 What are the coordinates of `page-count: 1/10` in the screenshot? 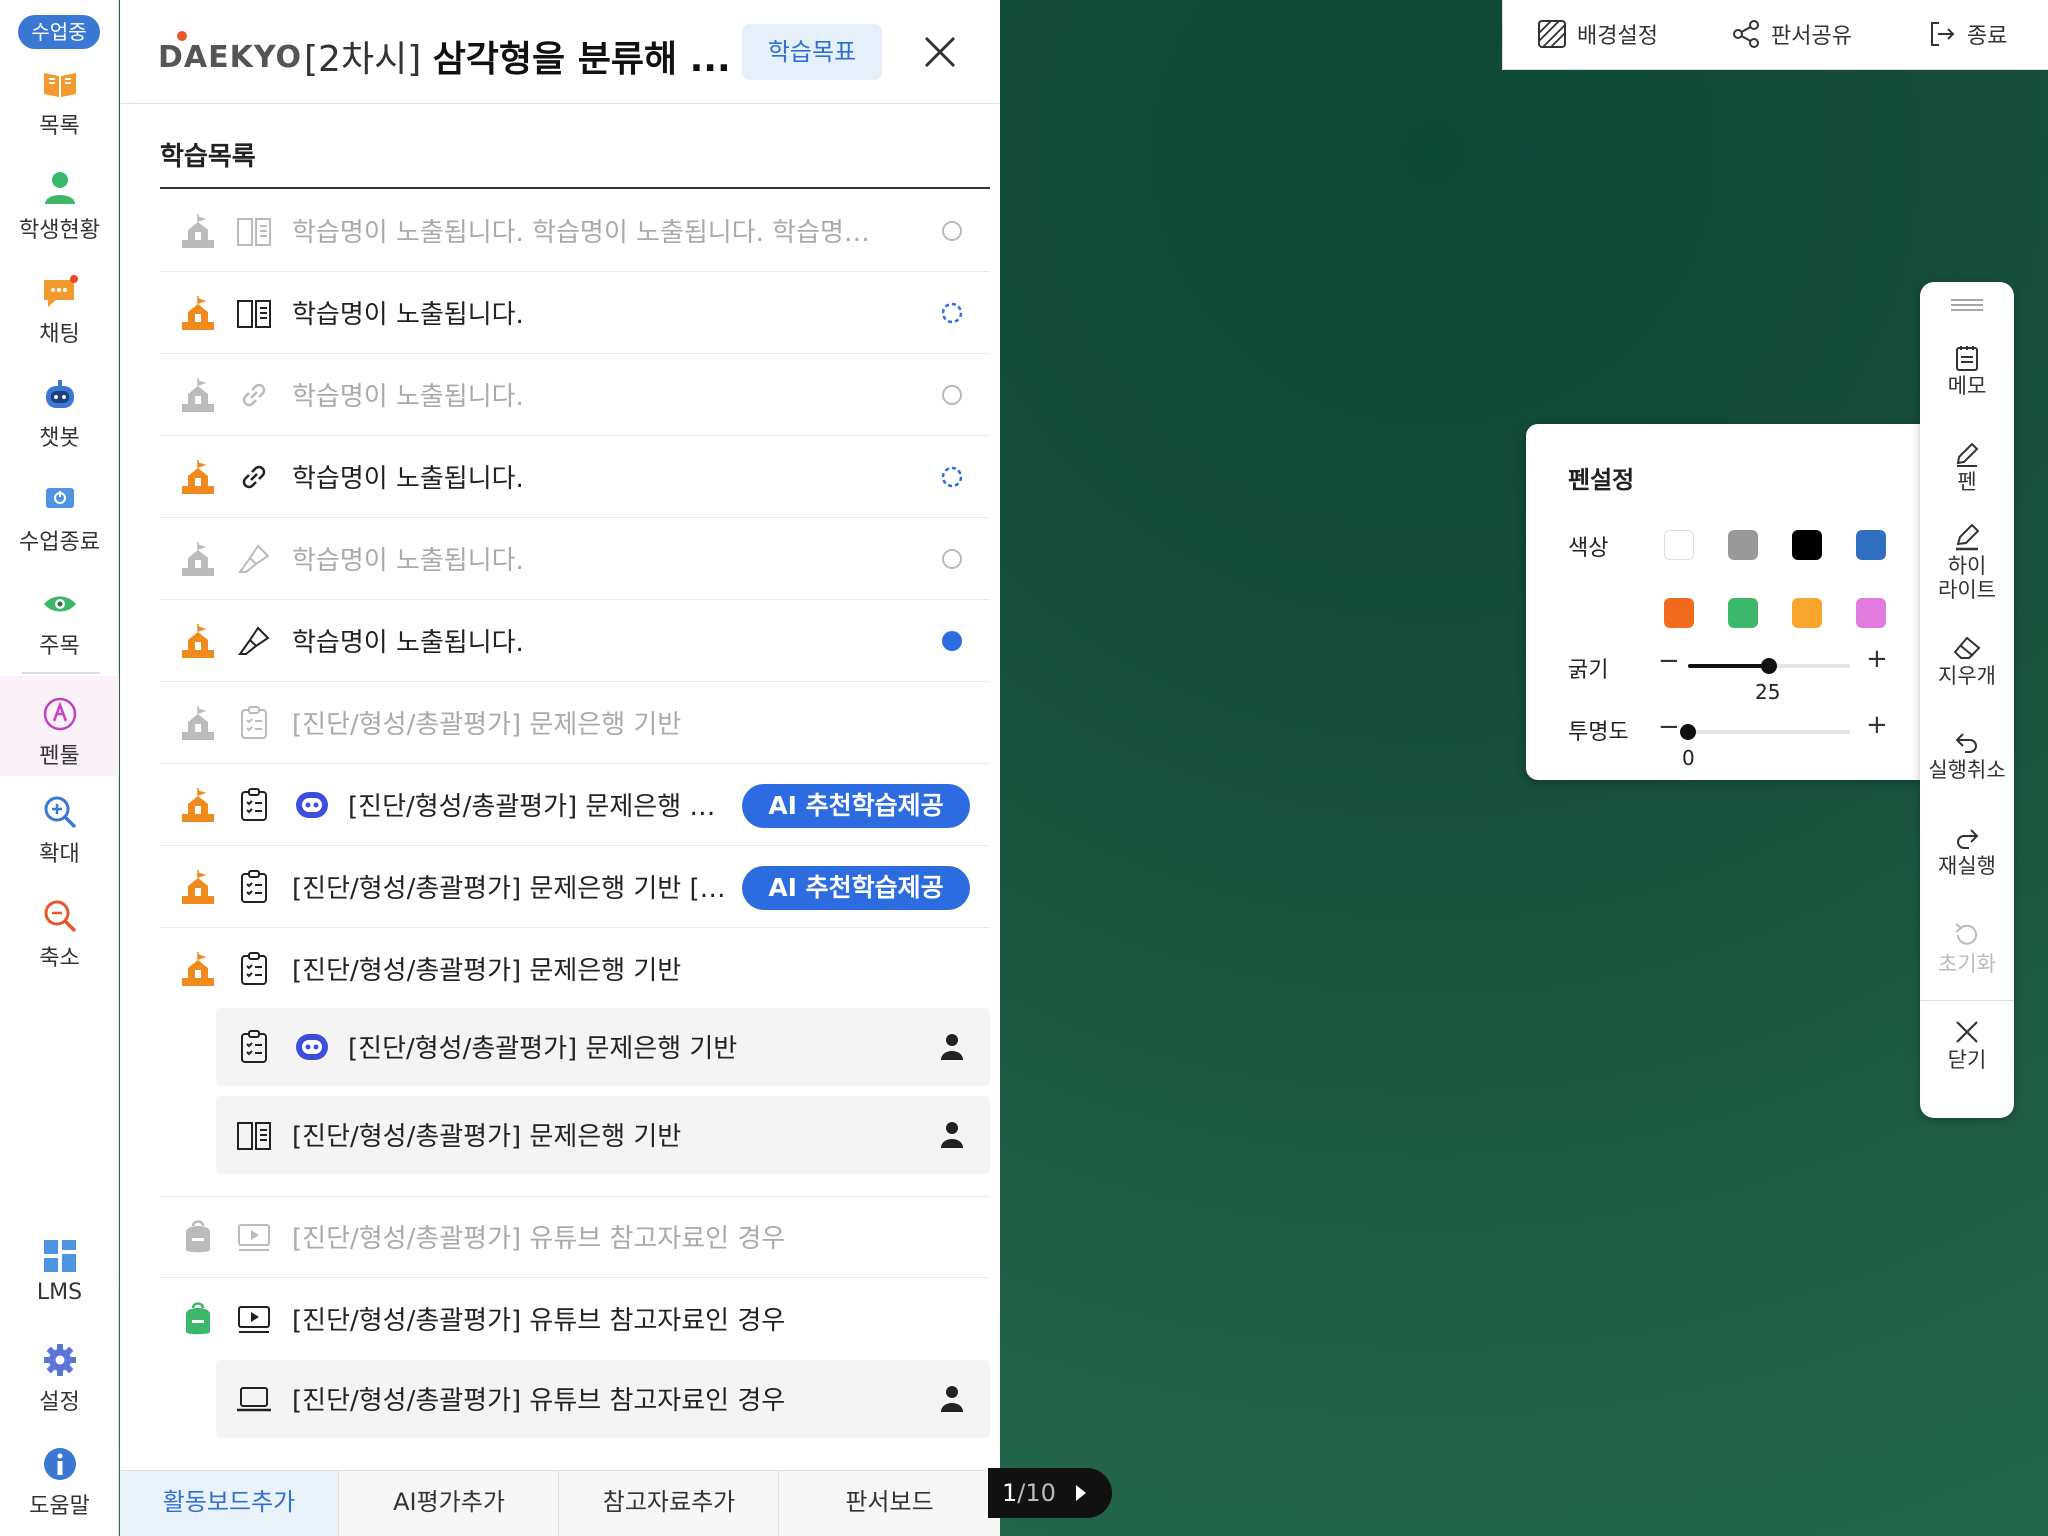 It's located at (1029, 1493).